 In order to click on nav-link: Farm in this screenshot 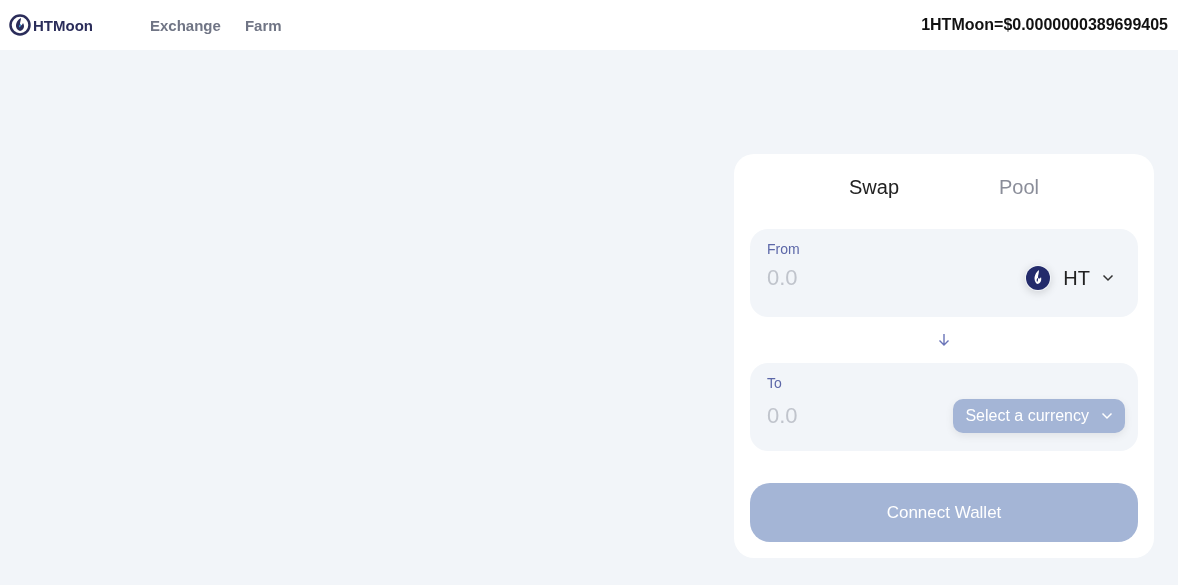, I will do `click(263, 25)`.